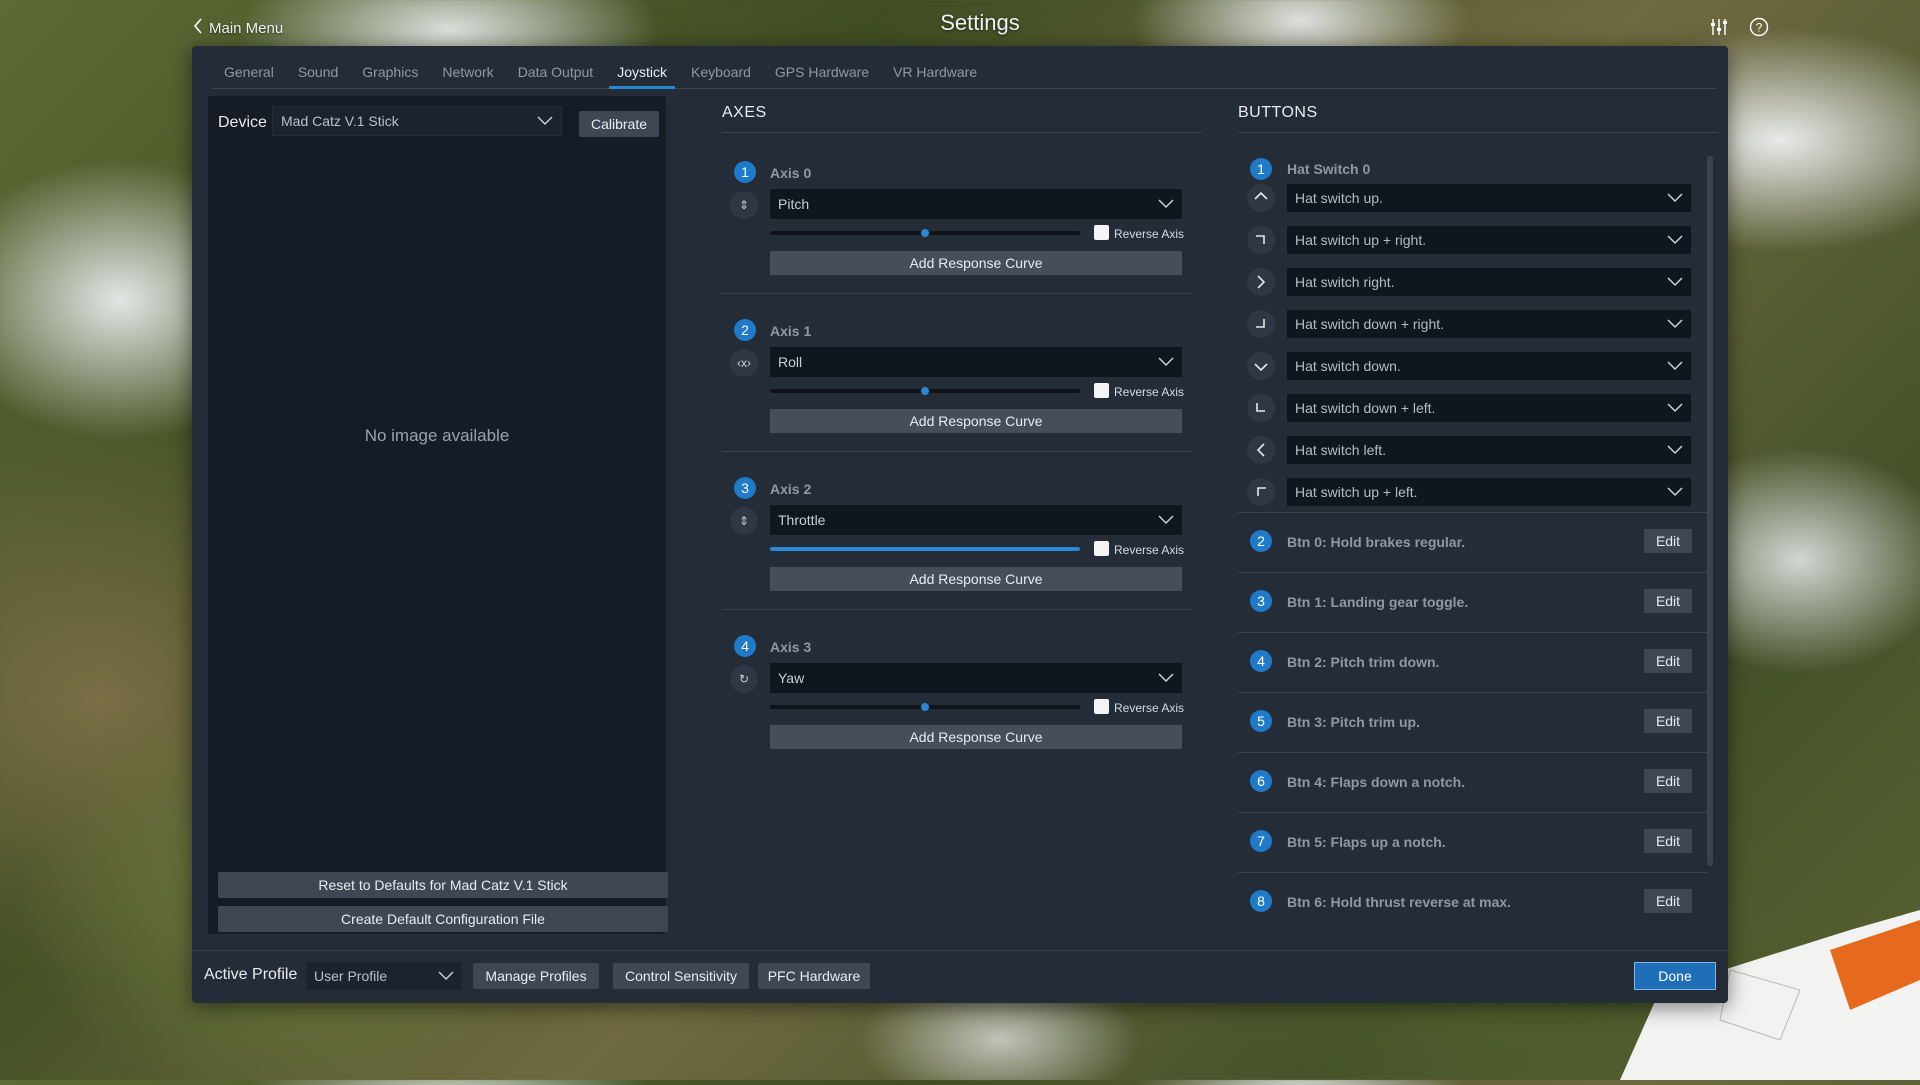 The height and width of the screenshot is (1085, 1920). Describe the element at coordinates (1261, 661) in the screenshot. I see `button-number-badge: 4` at that location.